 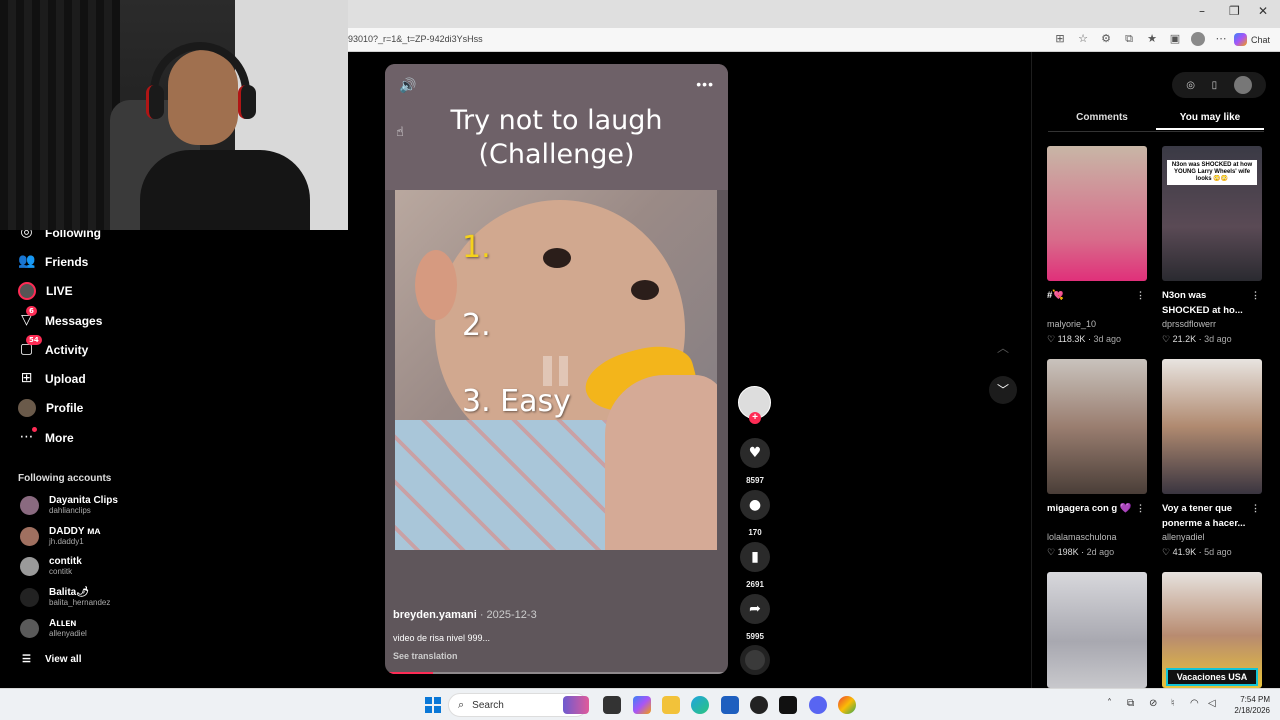 What do you see at coordinates (45, 291) in the screenshot?
I see `sidebar-item-live: LIVE` at bounding box center [45, 291].